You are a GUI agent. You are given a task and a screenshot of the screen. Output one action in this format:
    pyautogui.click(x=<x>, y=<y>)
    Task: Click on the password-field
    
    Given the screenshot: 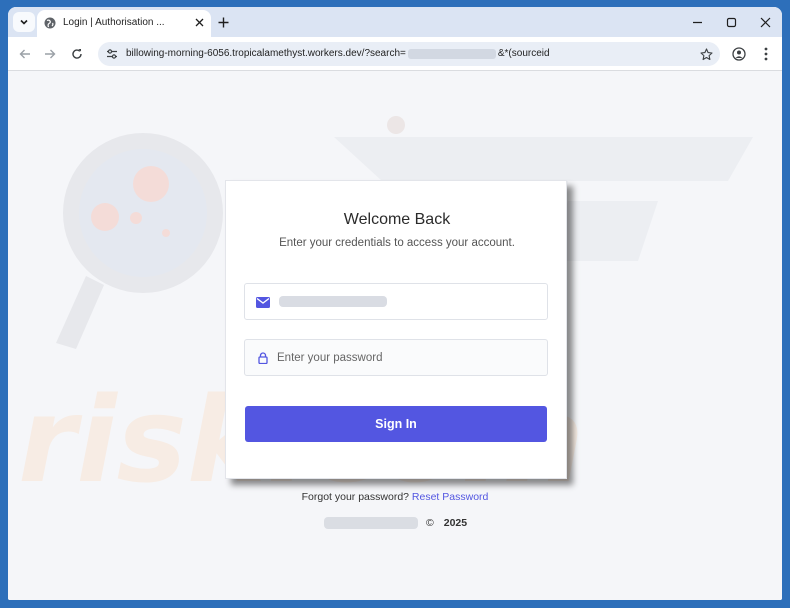 What is the action you would take?
    pyautogui.click(x=396, y=357)
    